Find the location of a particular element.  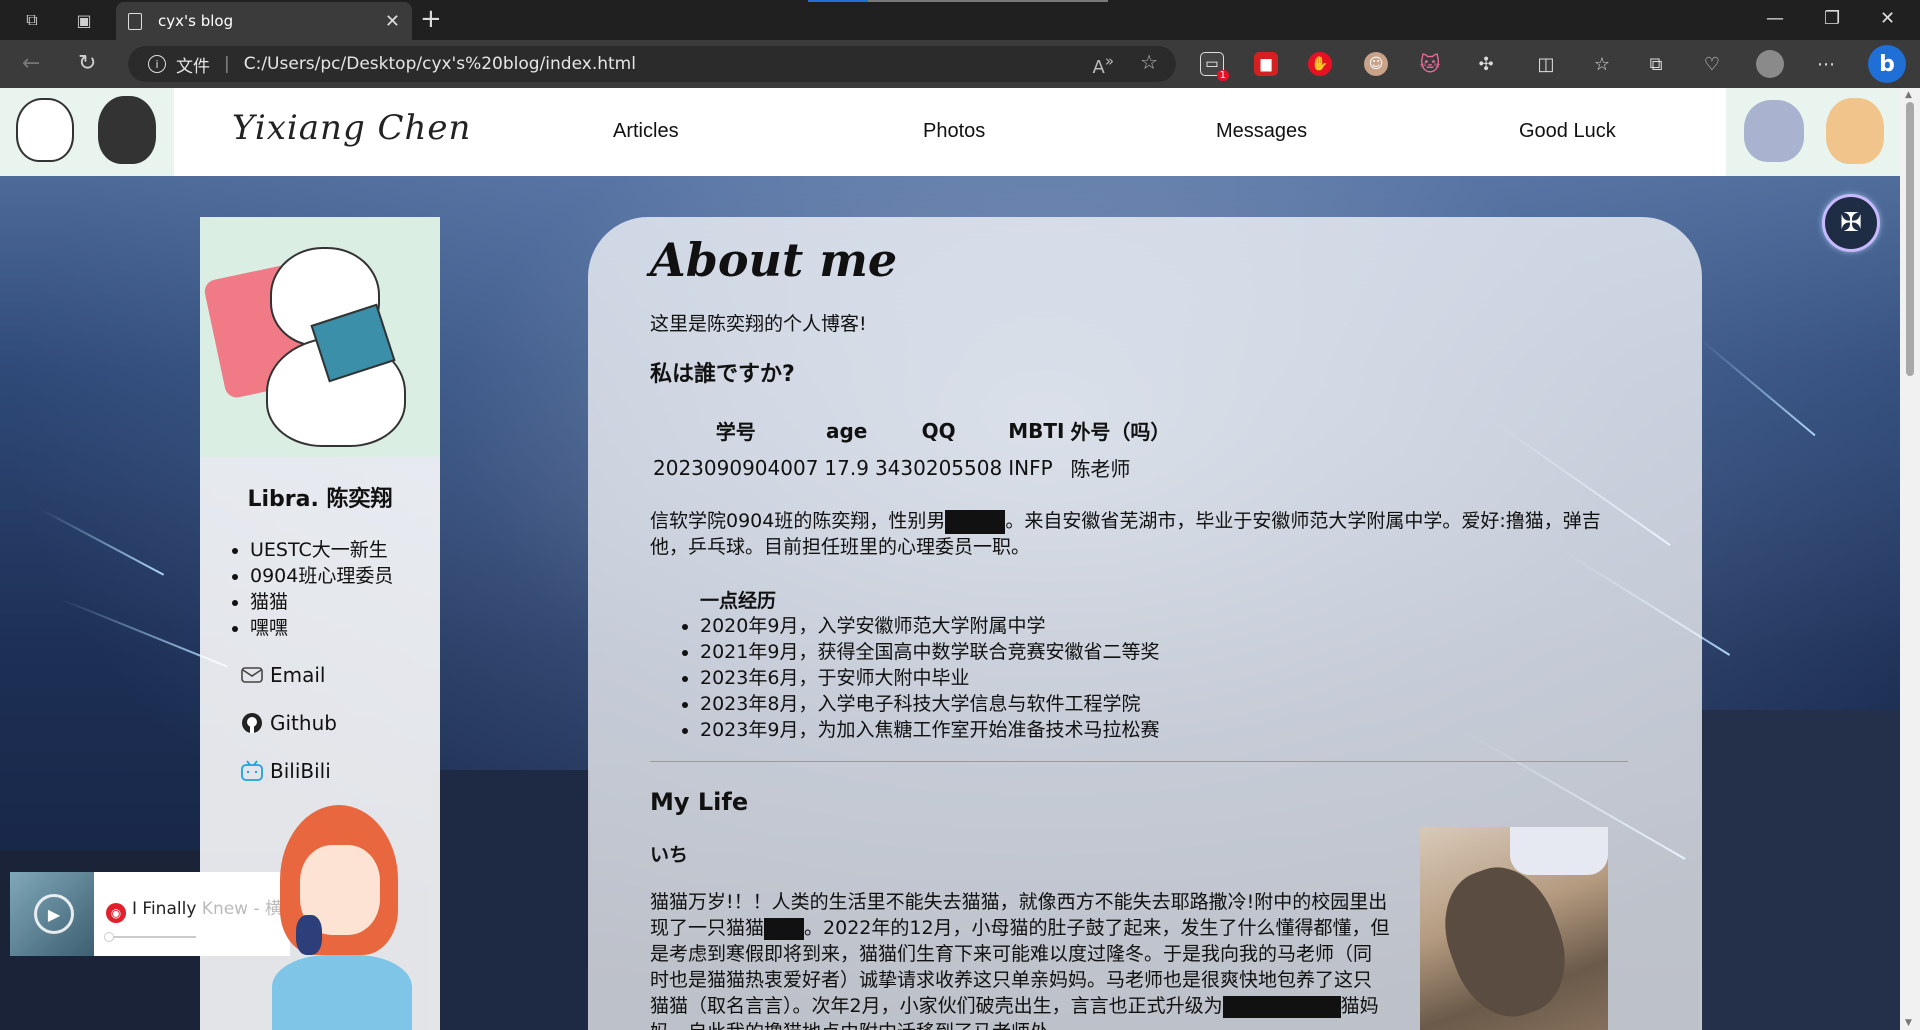

anime-girl-illustration is located at coordinates (342, 917).